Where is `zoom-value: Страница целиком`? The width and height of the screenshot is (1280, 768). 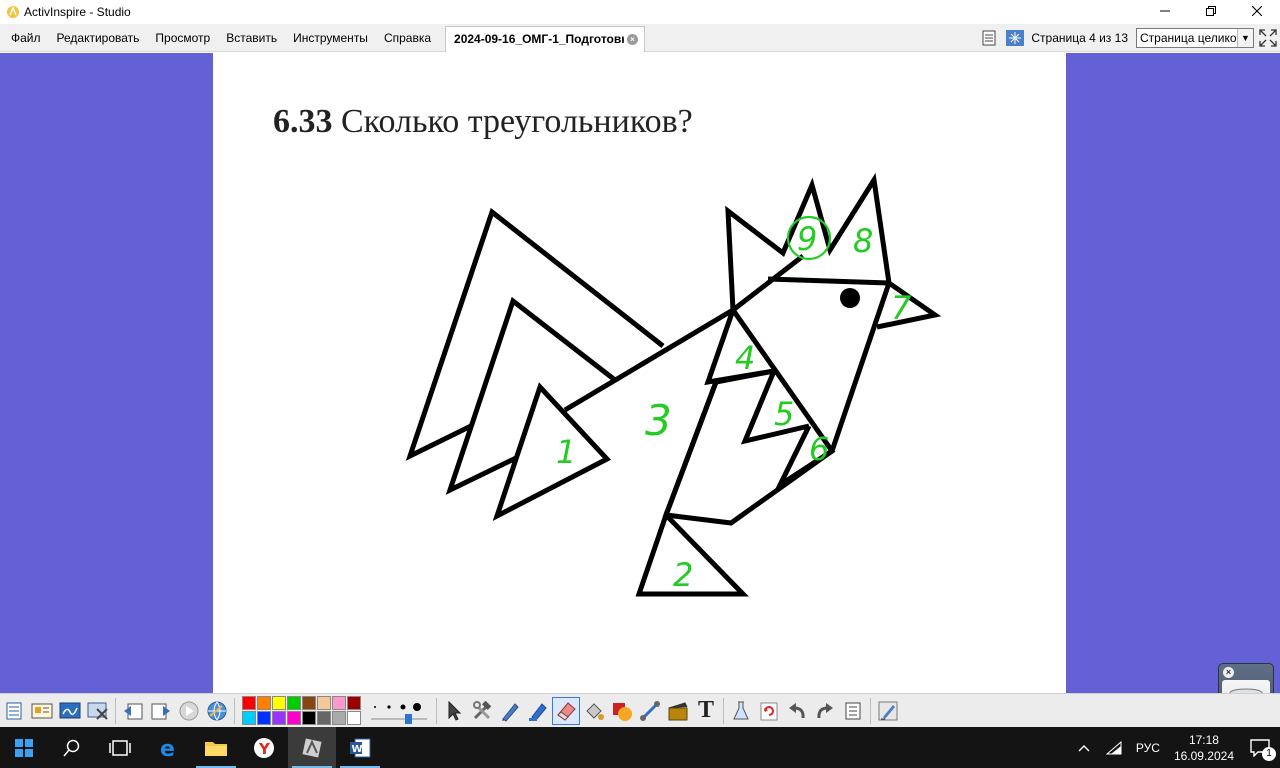
zoom-value: Страница целиком is located at coordinates (1188, 38).